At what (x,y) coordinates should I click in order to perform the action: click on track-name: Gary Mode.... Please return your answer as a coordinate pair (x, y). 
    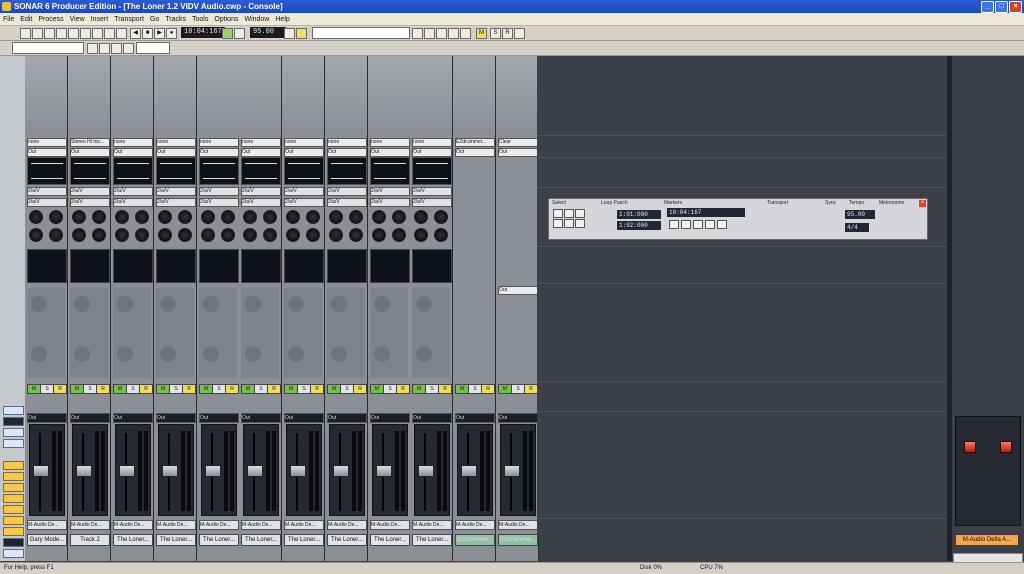
    Looking at the image, I should click on (47, 540).